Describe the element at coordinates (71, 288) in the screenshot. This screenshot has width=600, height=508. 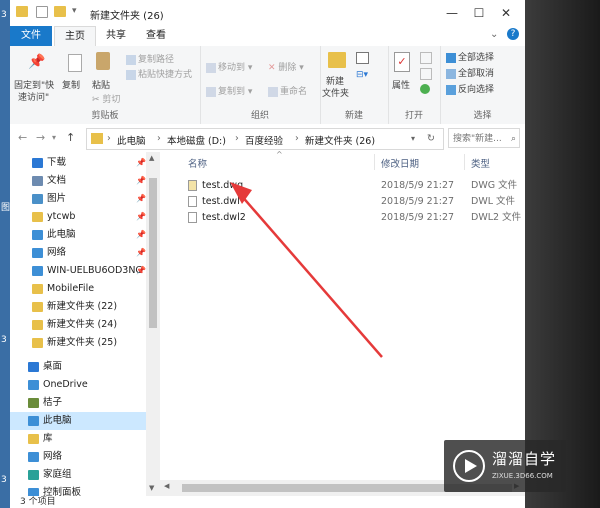
I see `nav-item-label: MobileFile` at that location.